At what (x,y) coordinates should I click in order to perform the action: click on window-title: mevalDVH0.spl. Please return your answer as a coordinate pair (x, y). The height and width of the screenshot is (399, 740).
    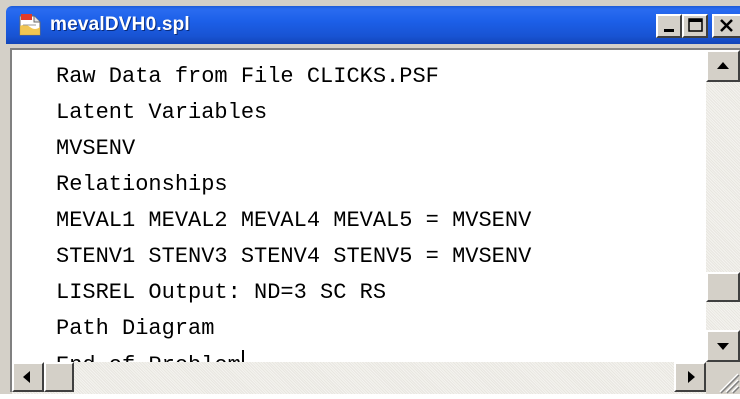
    Looking at the image, I should click on (120, 24).